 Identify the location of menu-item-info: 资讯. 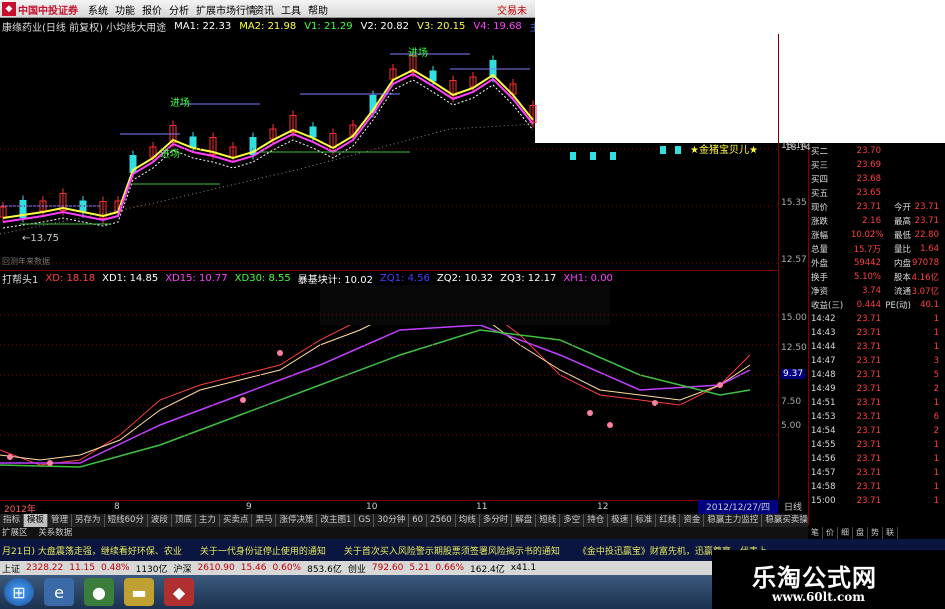
(267, 9).